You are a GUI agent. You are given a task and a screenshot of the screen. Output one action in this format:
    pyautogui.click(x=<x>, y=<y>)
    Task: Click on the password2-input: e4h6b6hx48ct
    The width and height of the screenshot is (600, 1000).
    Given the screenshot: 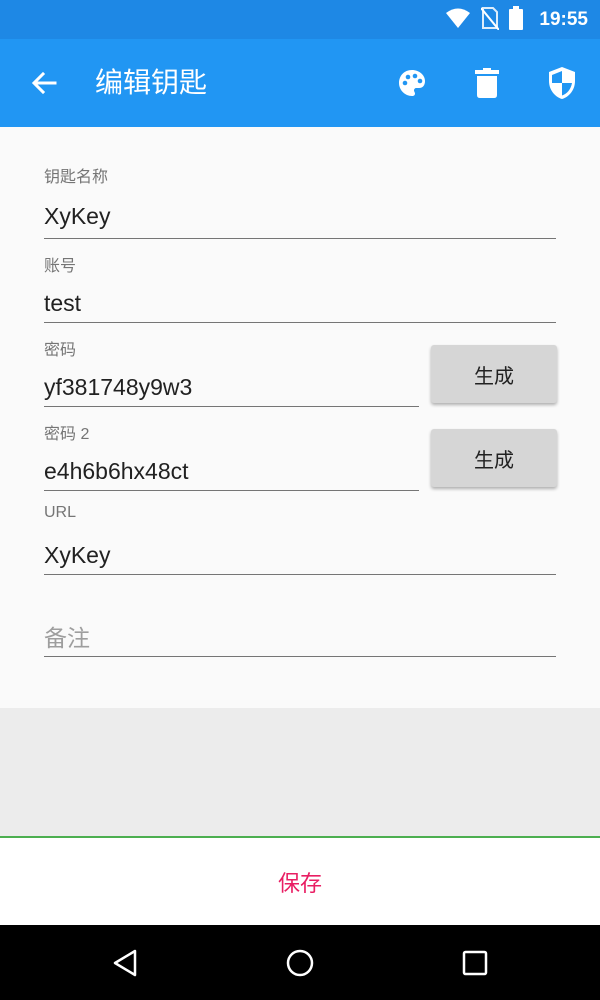 What is the action you would take?
    pyautogui.click(x=116, y=471)
    